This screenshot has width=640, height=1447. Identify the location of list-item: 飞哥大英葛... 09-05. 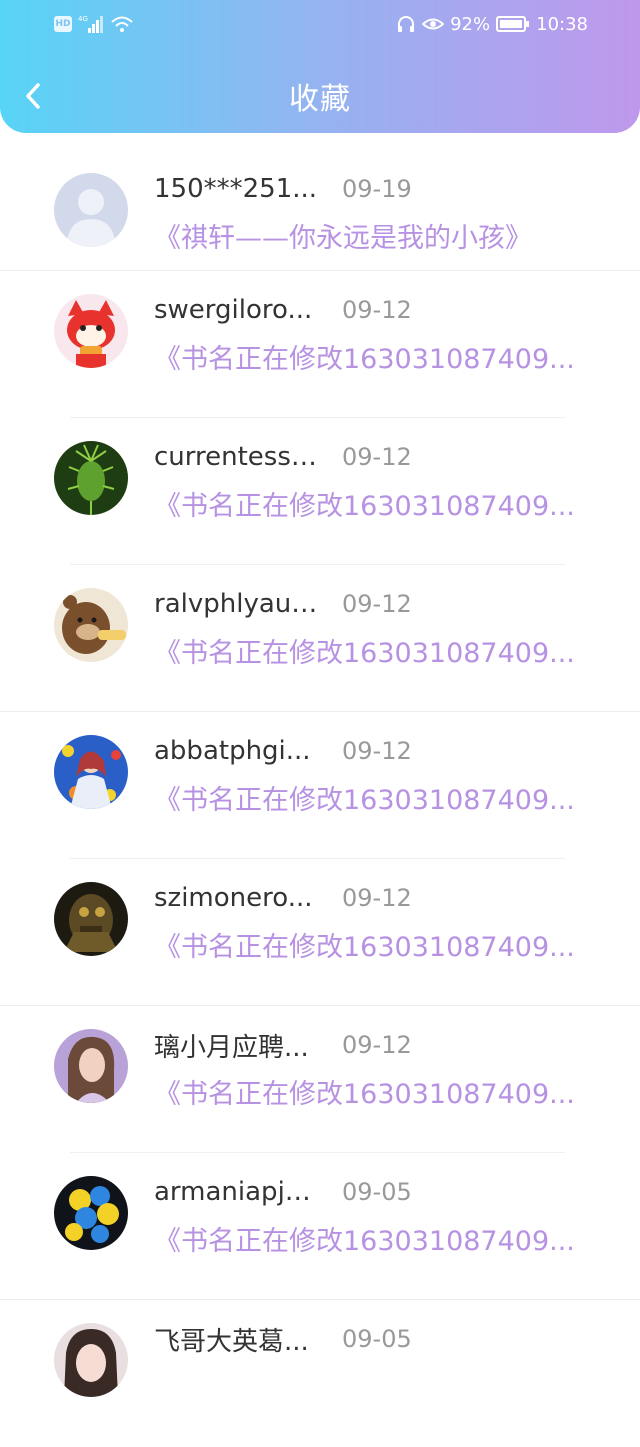
(320, 1373).